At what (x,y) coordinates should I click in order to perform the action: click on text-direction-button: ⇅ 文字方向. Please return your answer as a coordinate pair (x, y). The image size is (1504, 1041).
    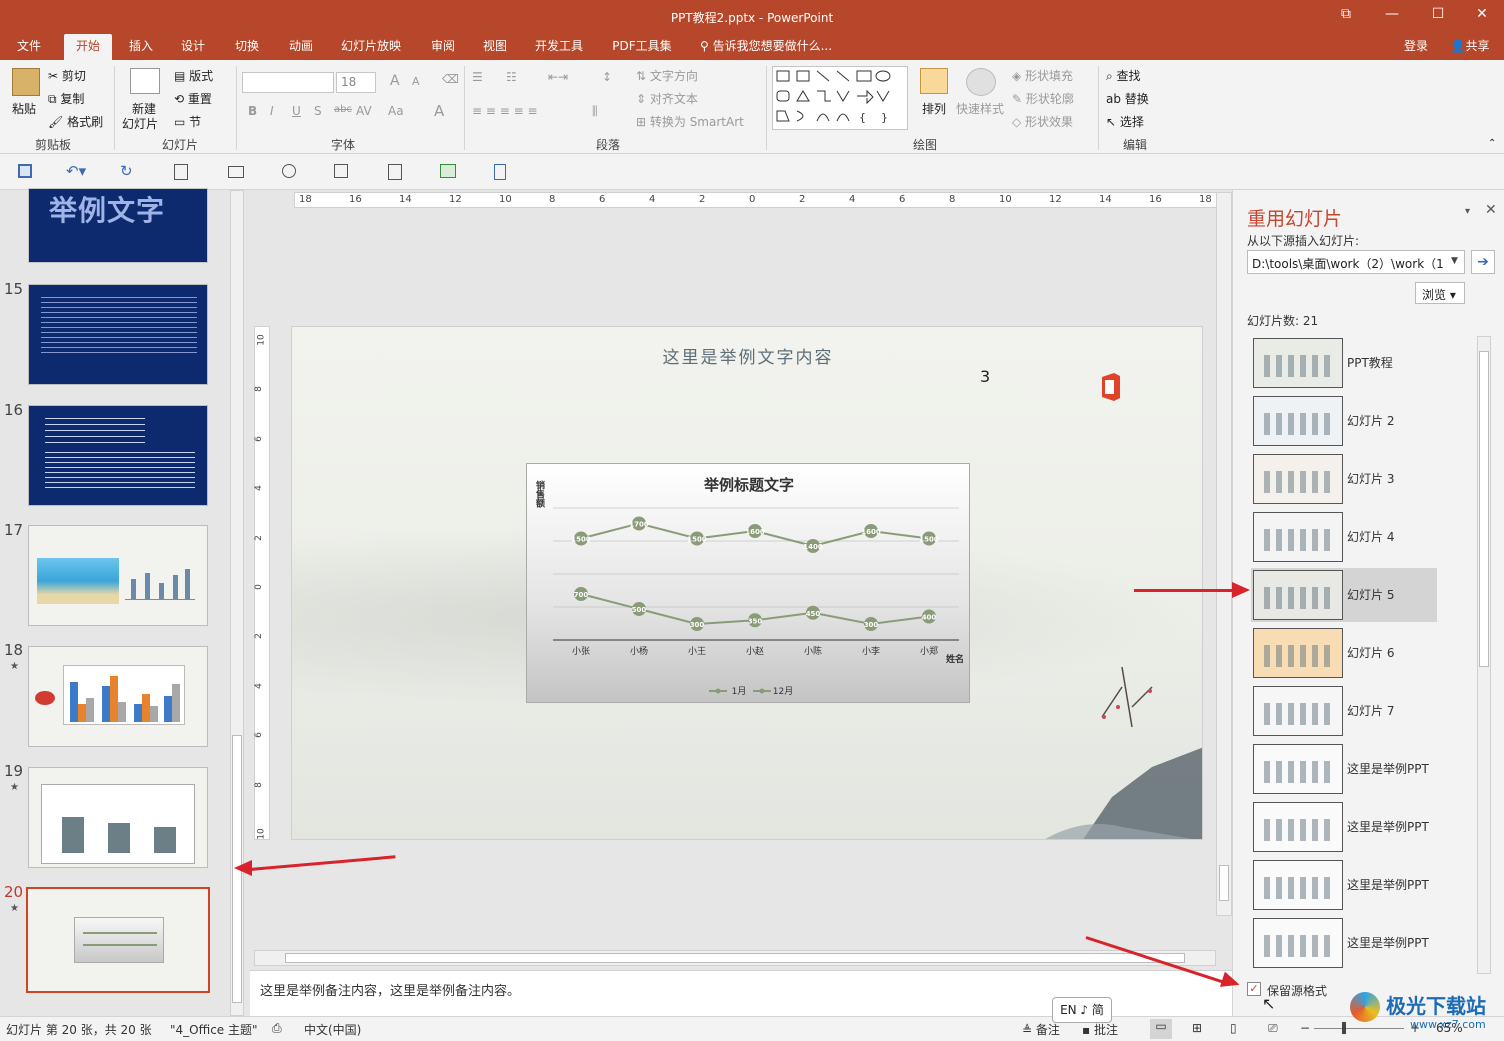
    Looking at the image, I should click on (667, 75).